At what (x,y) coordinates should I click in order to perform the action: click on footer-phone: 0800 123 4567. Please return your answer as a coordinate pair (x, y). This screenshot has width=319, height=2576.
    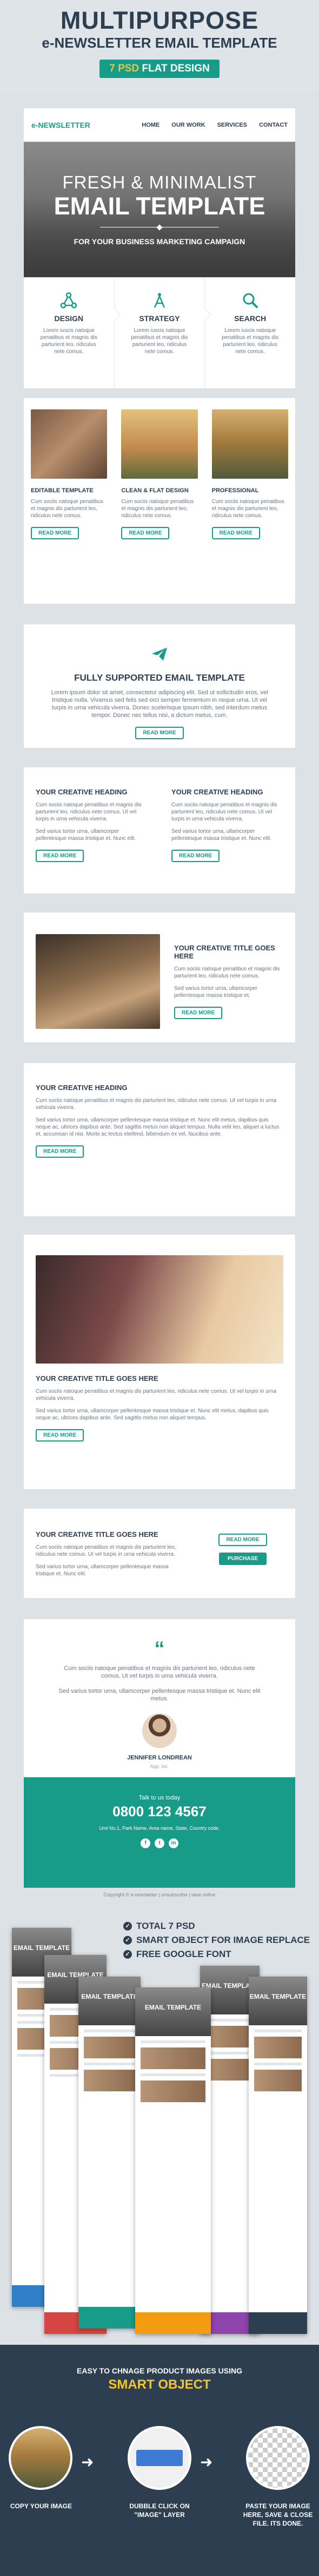
    Looking at the image, I should click on (159, 1811).